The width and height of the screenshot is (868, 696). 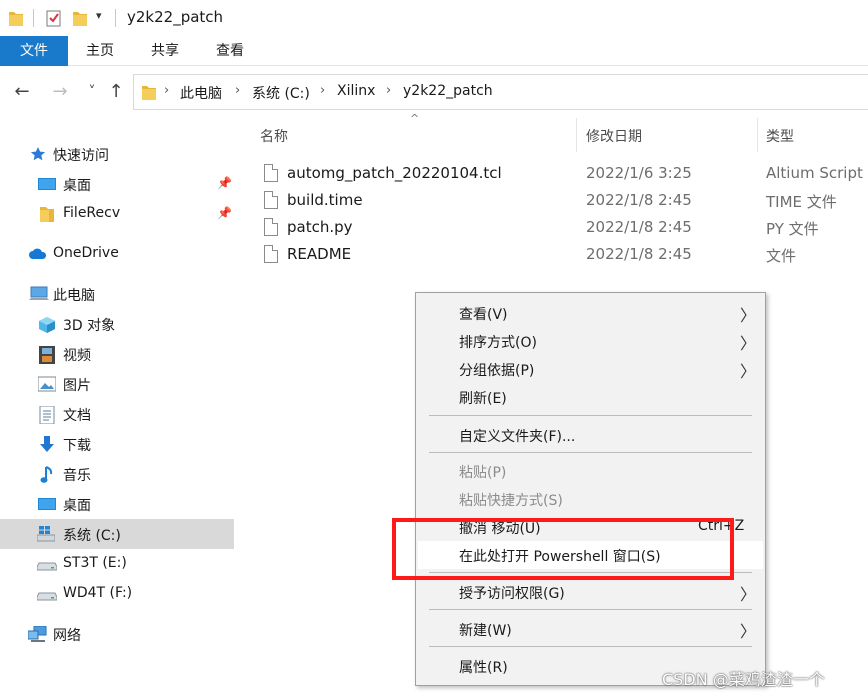 What do you see at coordinates (590, 369) in the screenshot?
I see `menu-item-group-by: 分组依据(P) 〉` at bounding box center [590, 369].